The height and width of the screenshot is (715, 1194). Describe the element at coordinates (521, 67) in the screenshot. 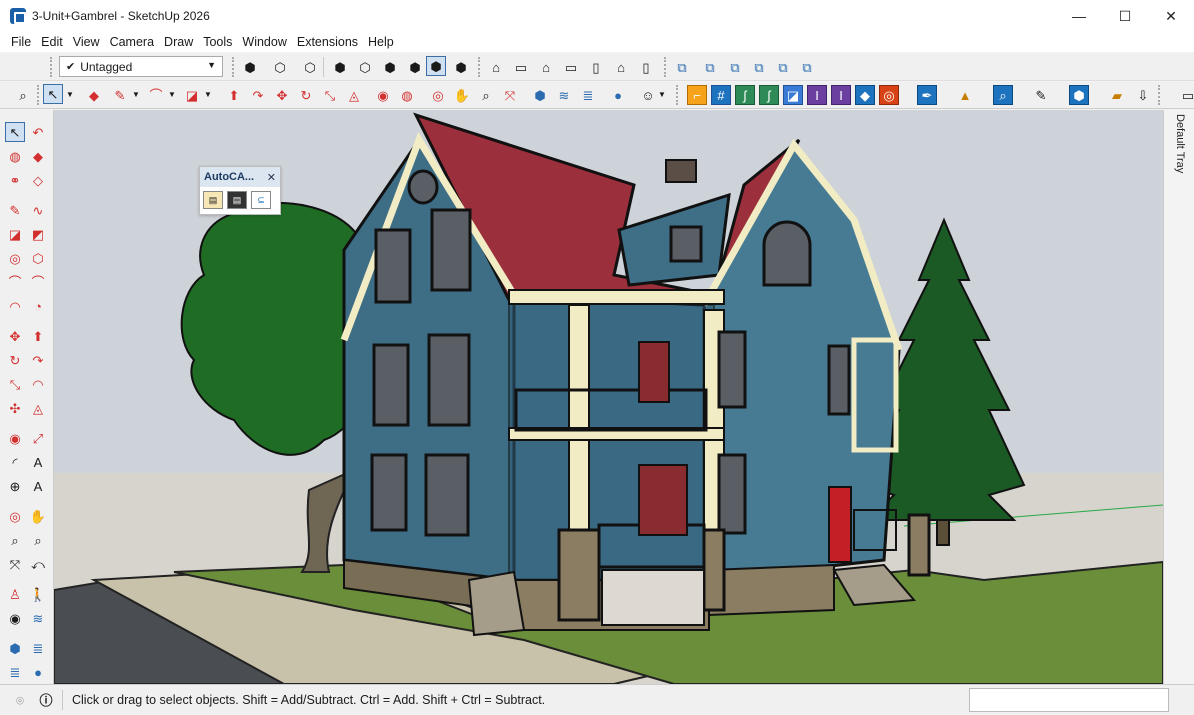

I see `top-camera-icon: ▭` at that location.